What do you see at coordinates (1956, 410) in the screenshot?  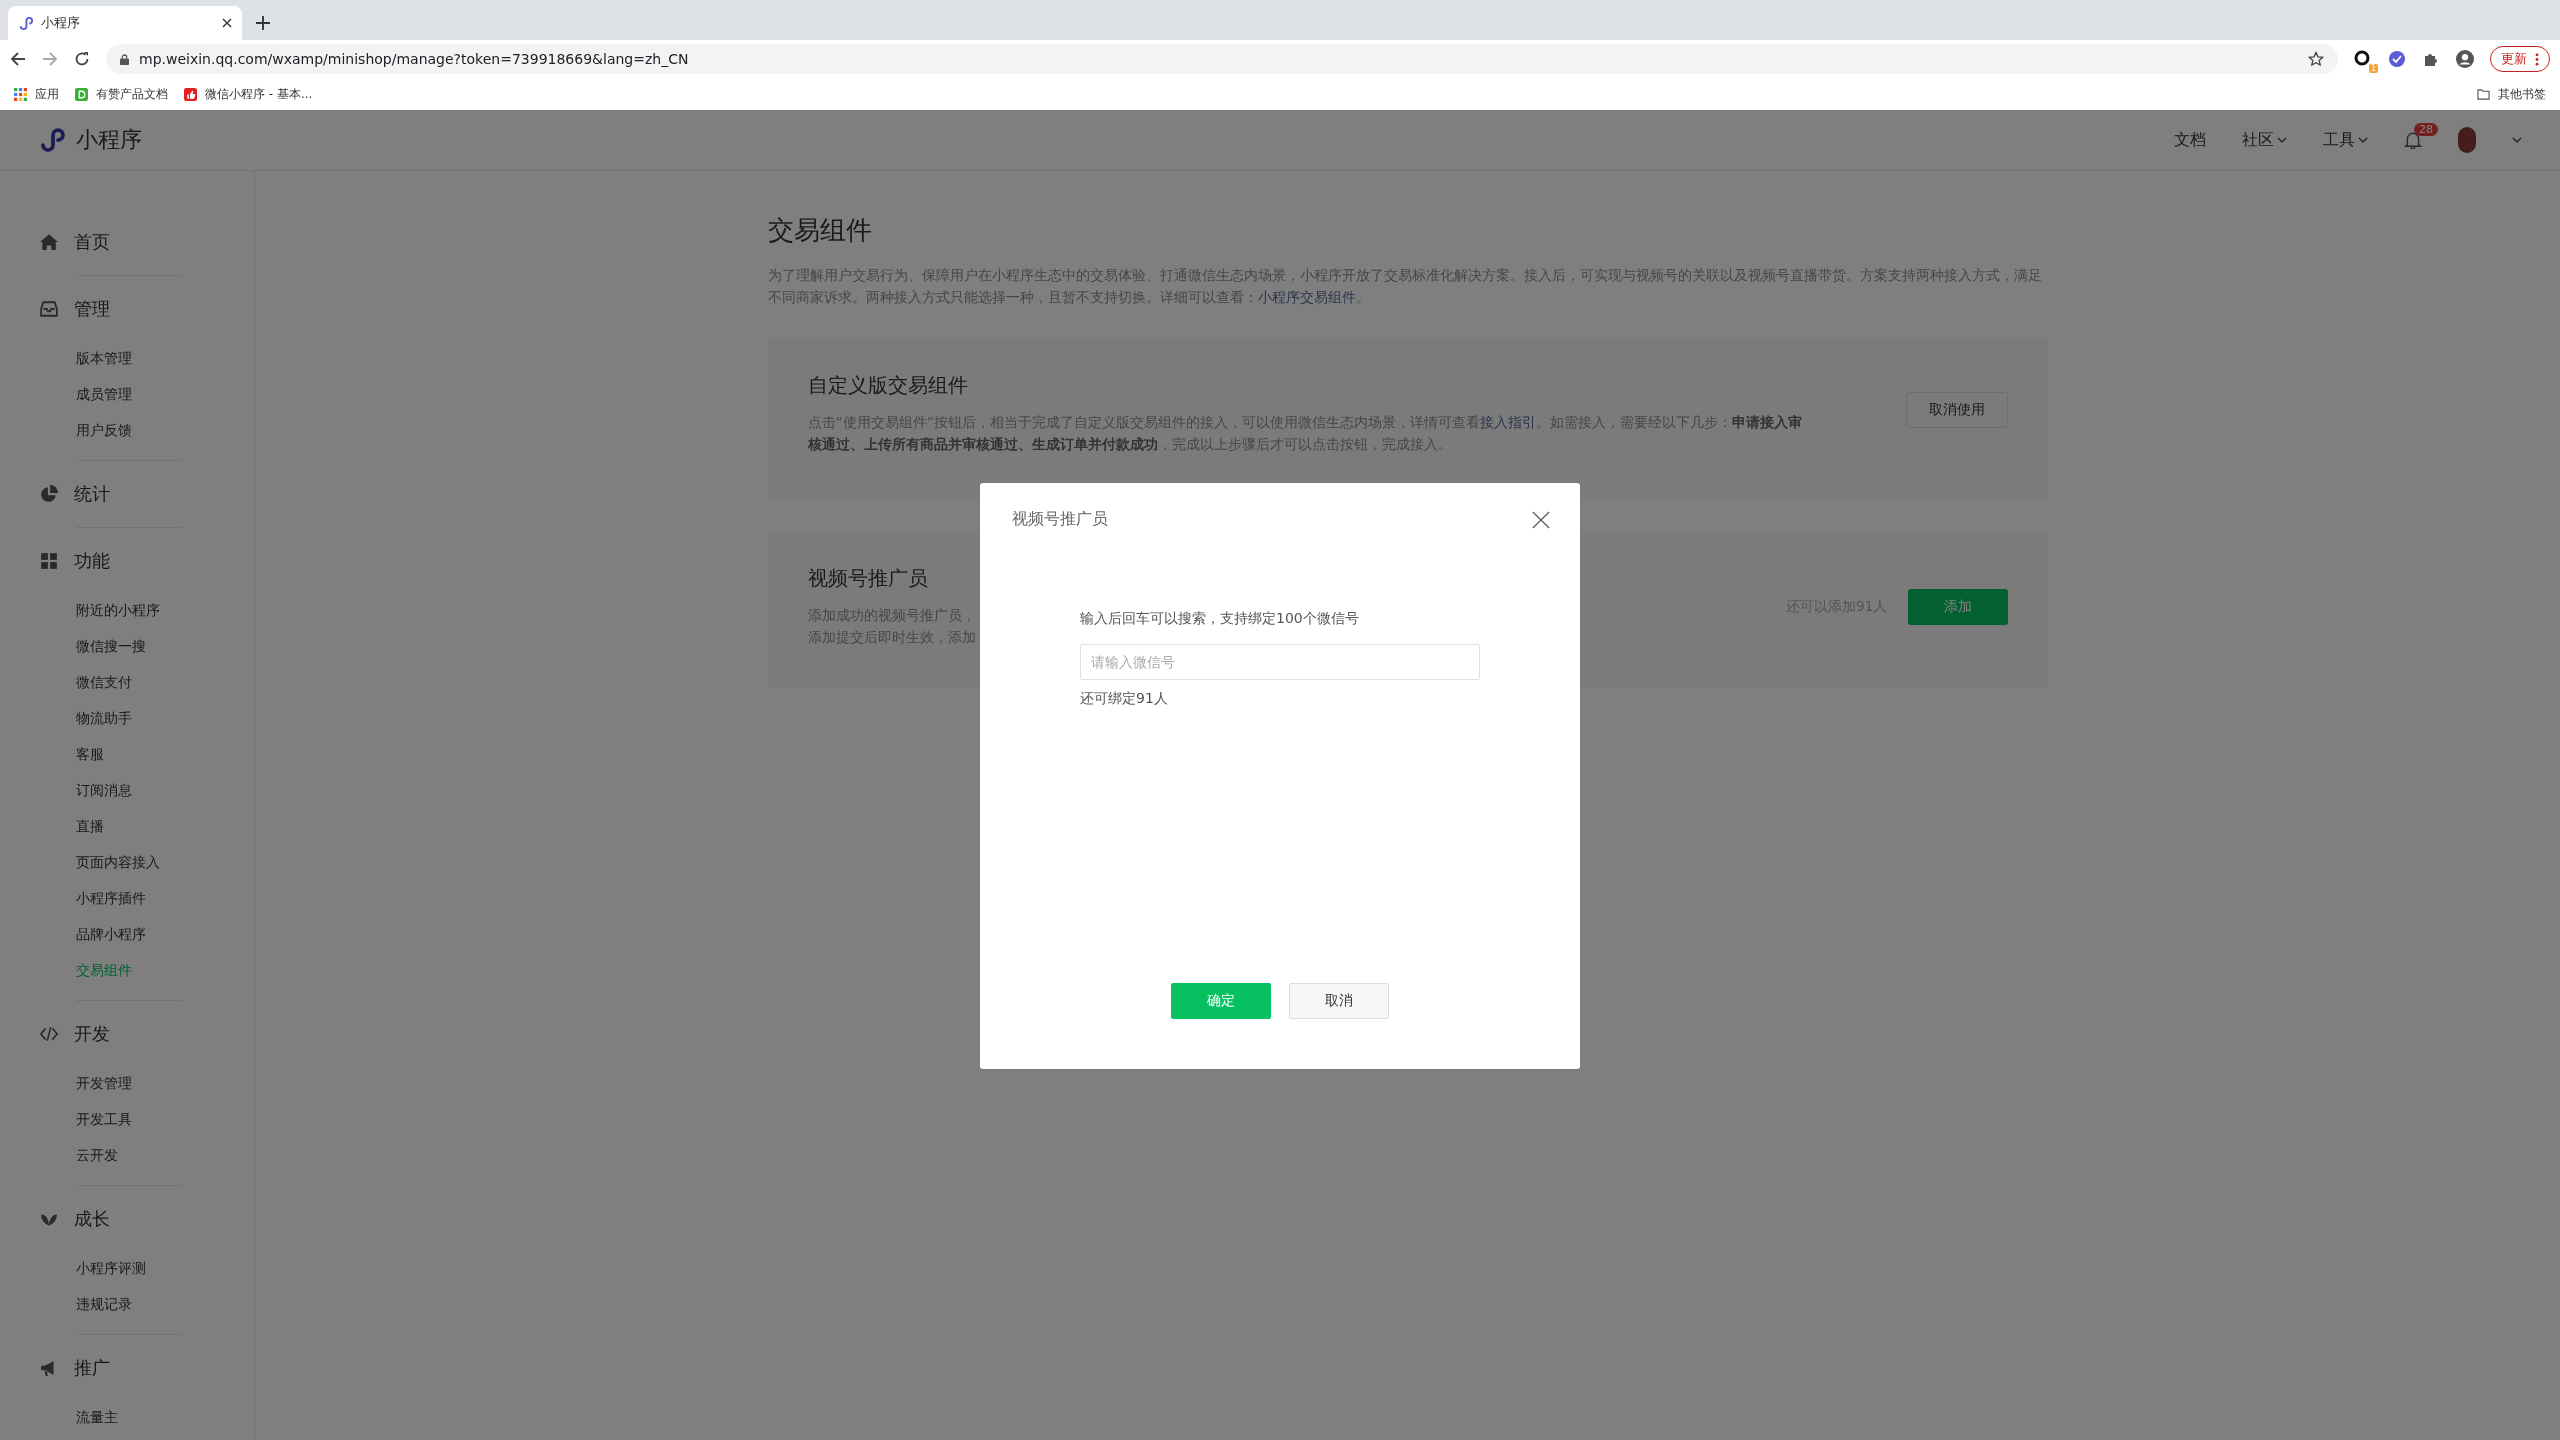 I see `cancel-use-button: 取消使用` at bounding box center [1956, 410].